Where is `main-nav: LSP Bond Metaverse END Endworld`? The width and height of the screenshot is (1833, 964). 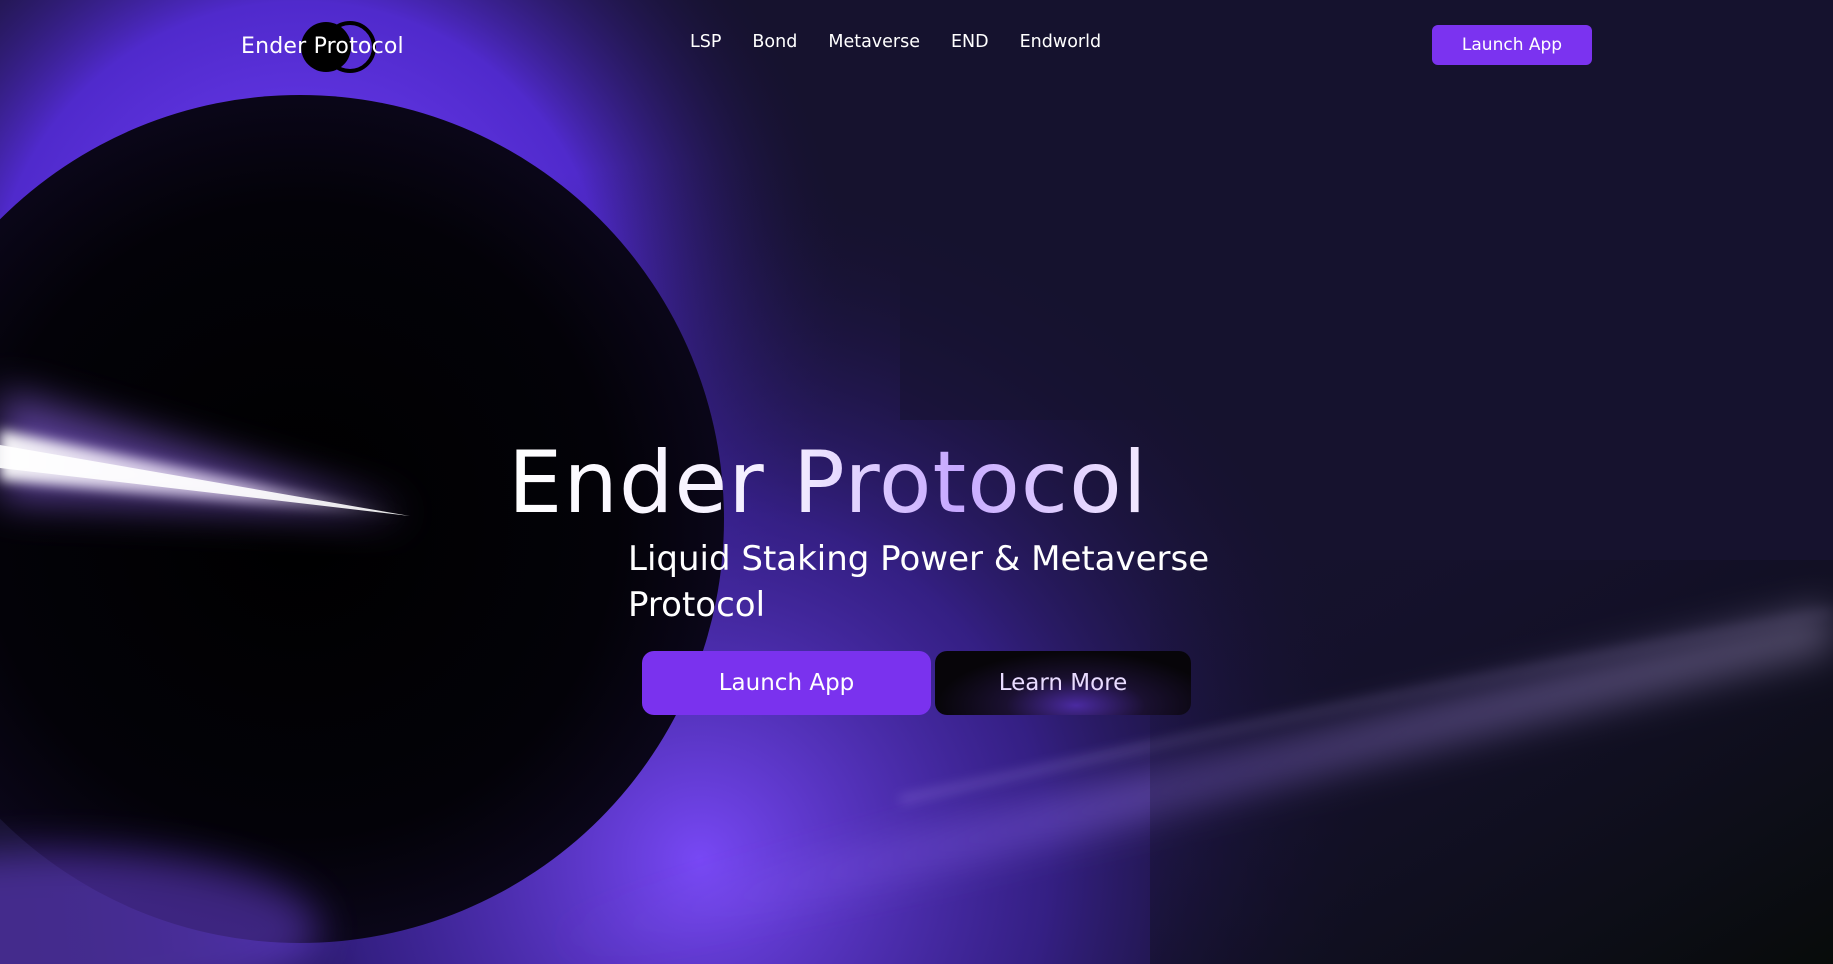
main-nav: LSP Bond Metaverse END Endworld is located at coordinates (911, 42).